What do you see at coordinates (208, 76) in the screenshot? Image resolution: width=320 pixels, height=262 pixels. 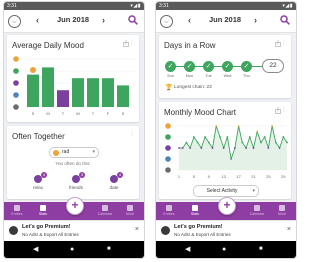 I see `streak-day-label: Tue` at bounding box center [208, 76].